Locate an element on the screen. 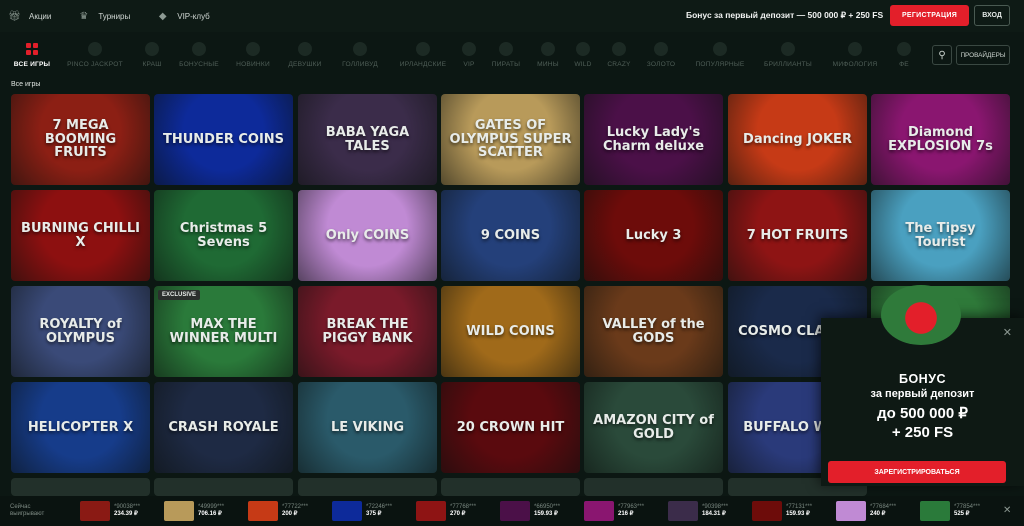  ticker-item: *77131*** 159.93 ₽ is located at coordinates (782, 511).